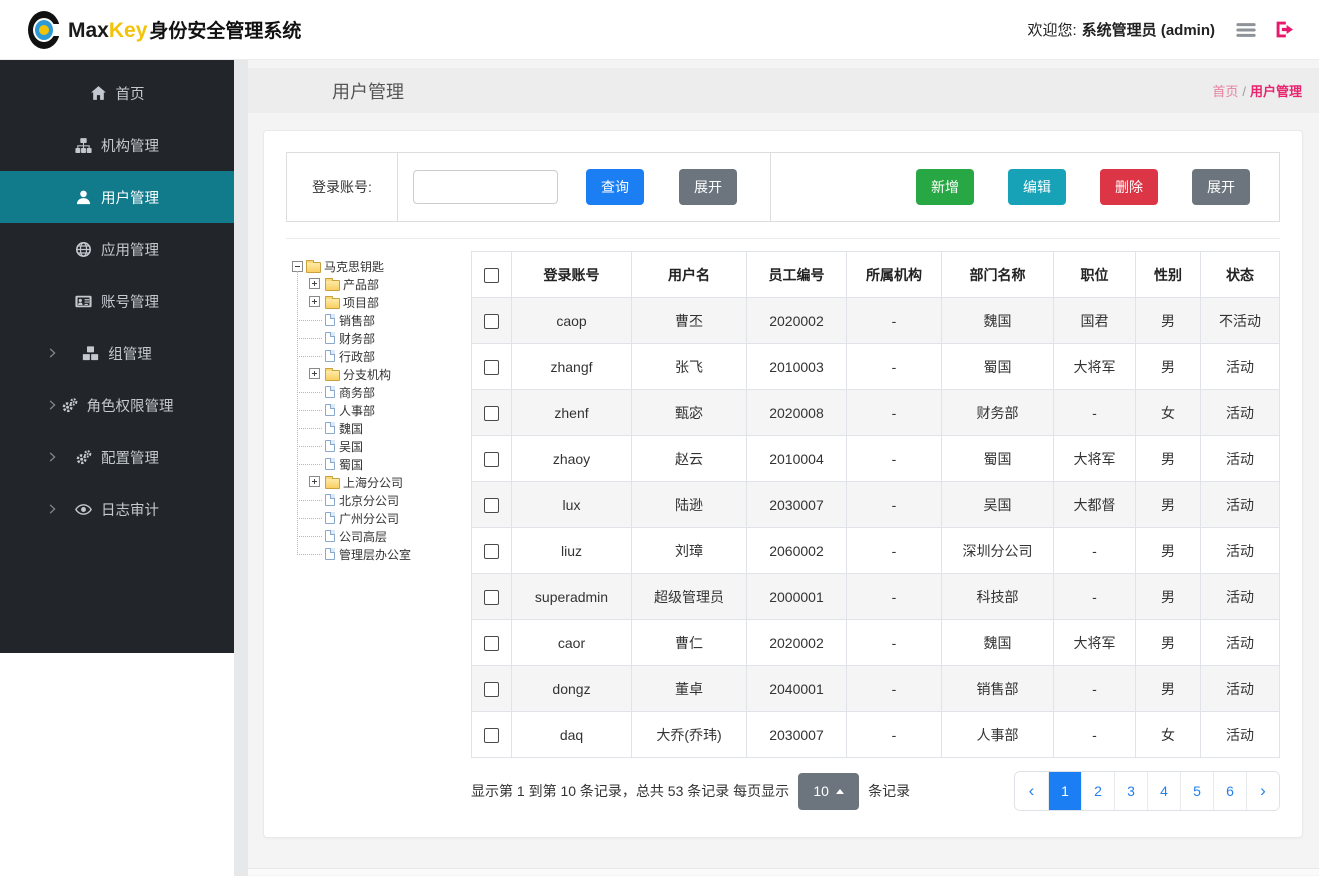 This screenshot has width=1319, height=876. I want to click on current-username: 系统管理员 (admin), so click(1148, 30).